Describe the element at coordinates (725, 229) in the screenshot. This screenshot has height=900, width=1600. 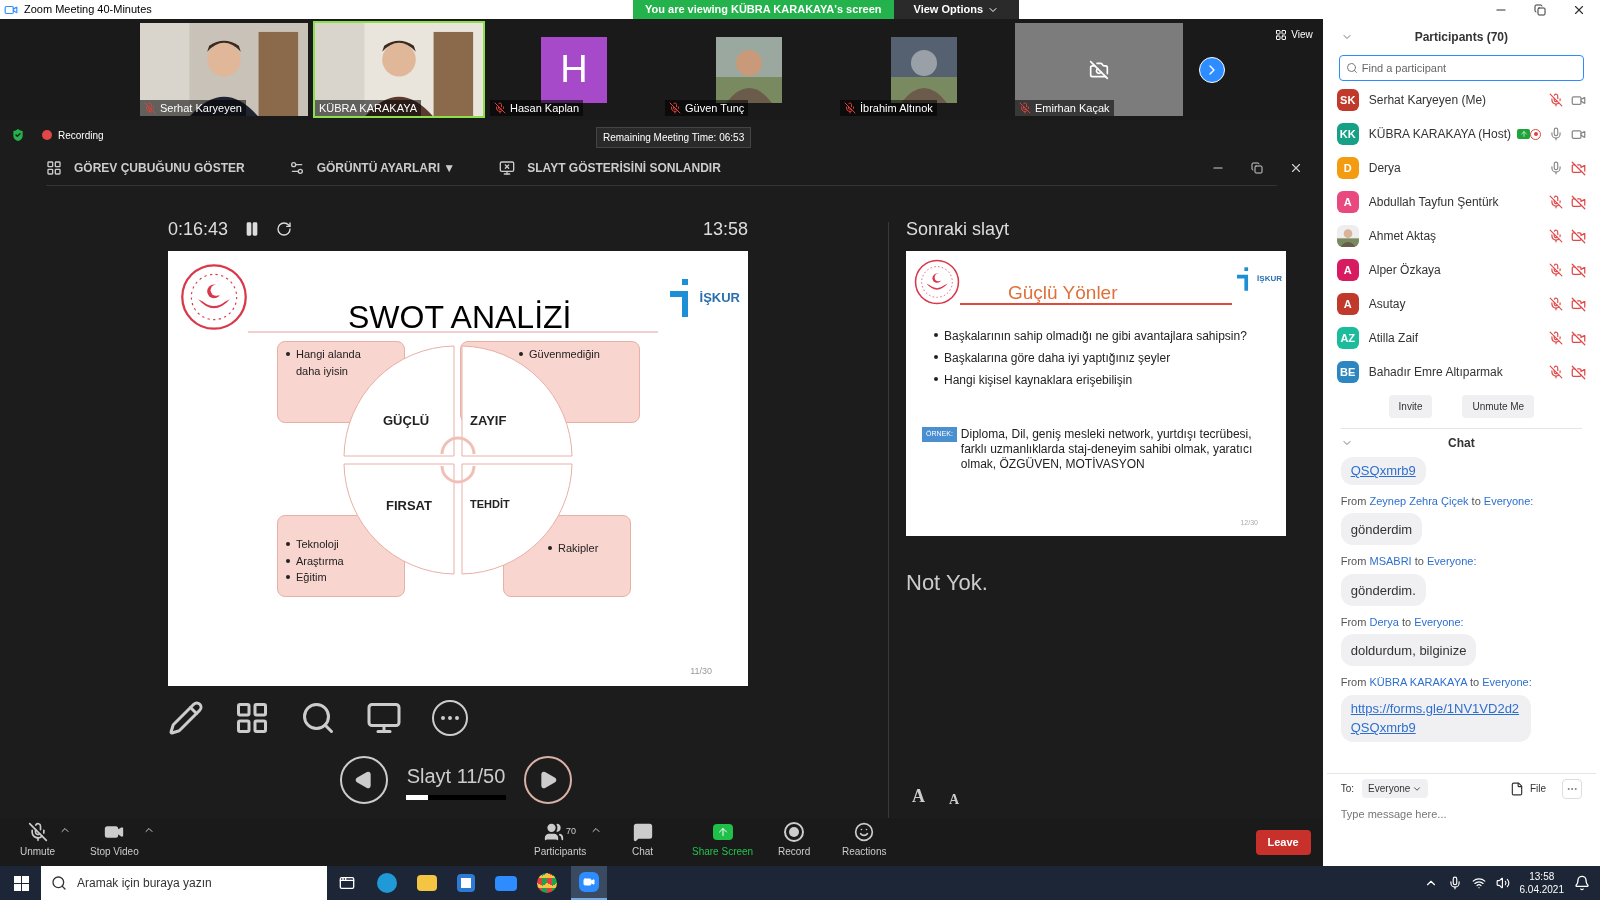
I see `clock-time: 13:58` at that location.